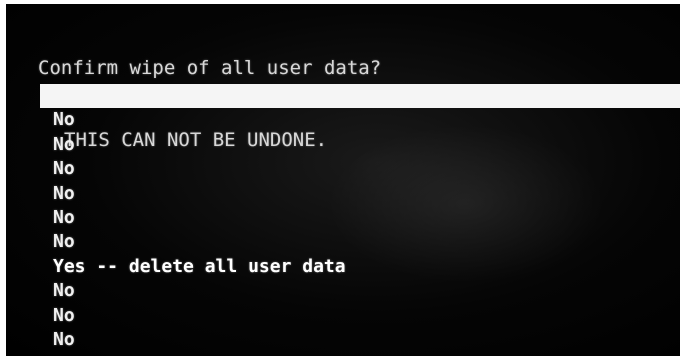  I want to click on menu-item-selected, so click(360, 96).